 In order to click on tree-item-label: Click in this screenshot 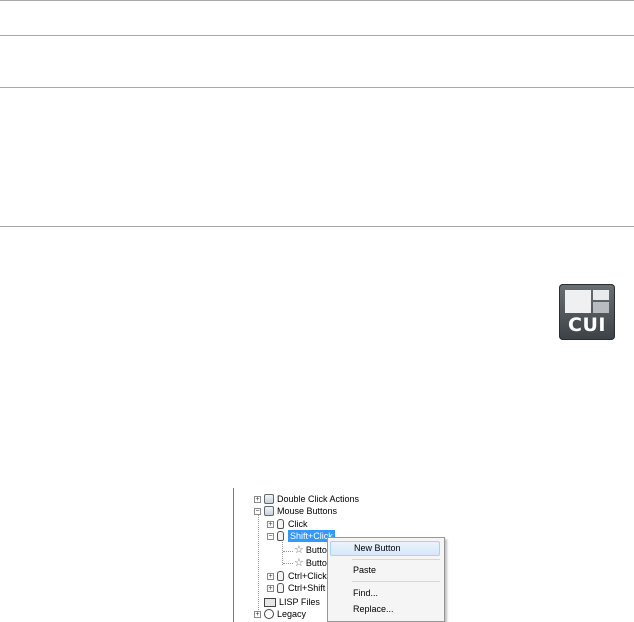, I will do `click(298, 524)`.